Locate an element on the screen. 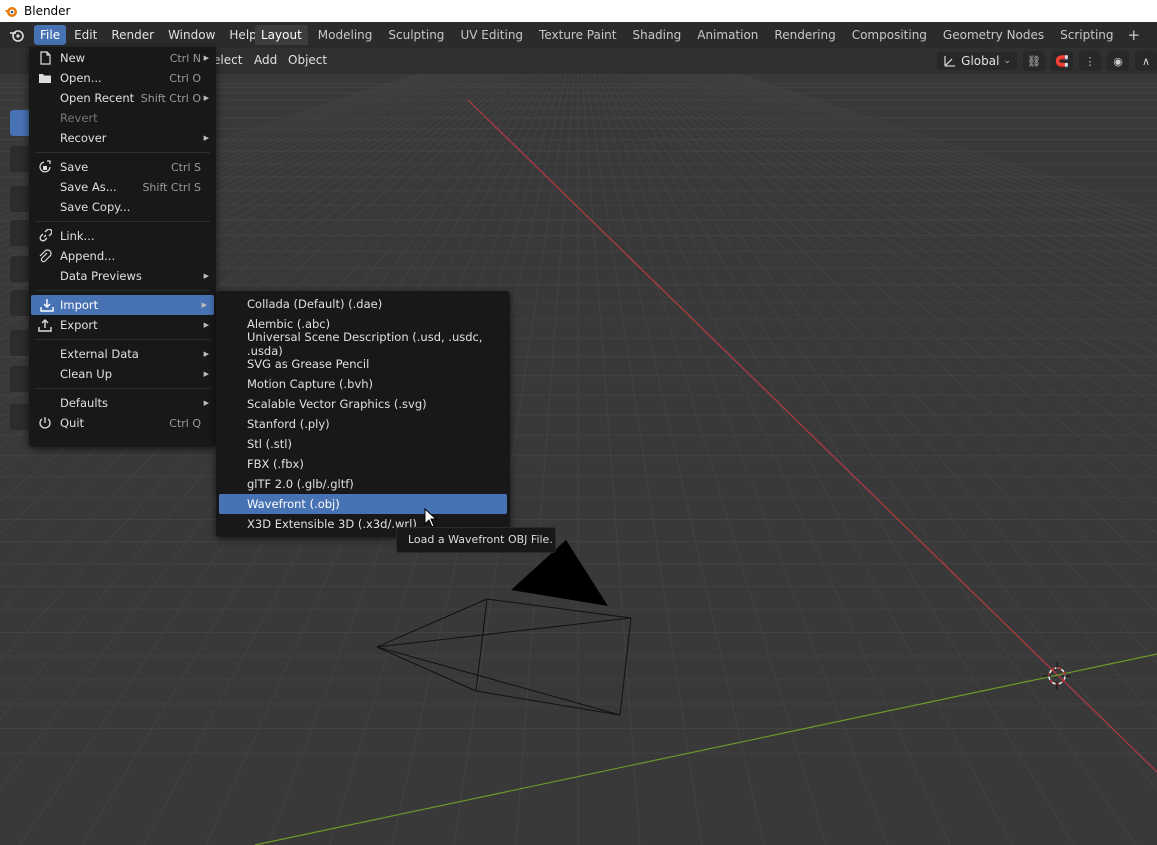  add-menu: Add is located at coordinates (265, 60).